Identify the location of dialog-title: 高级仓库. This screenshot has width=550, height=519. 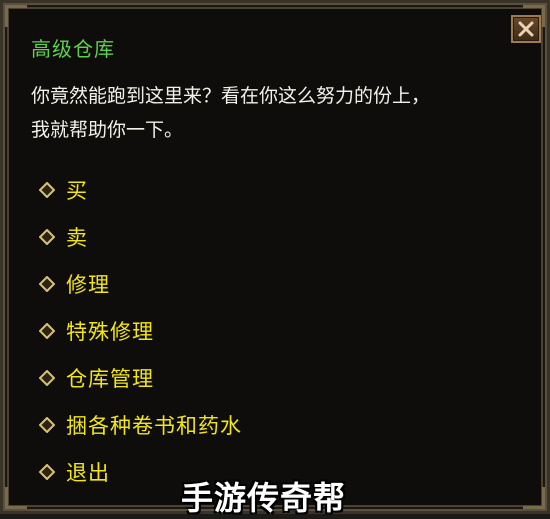
(73, 49).